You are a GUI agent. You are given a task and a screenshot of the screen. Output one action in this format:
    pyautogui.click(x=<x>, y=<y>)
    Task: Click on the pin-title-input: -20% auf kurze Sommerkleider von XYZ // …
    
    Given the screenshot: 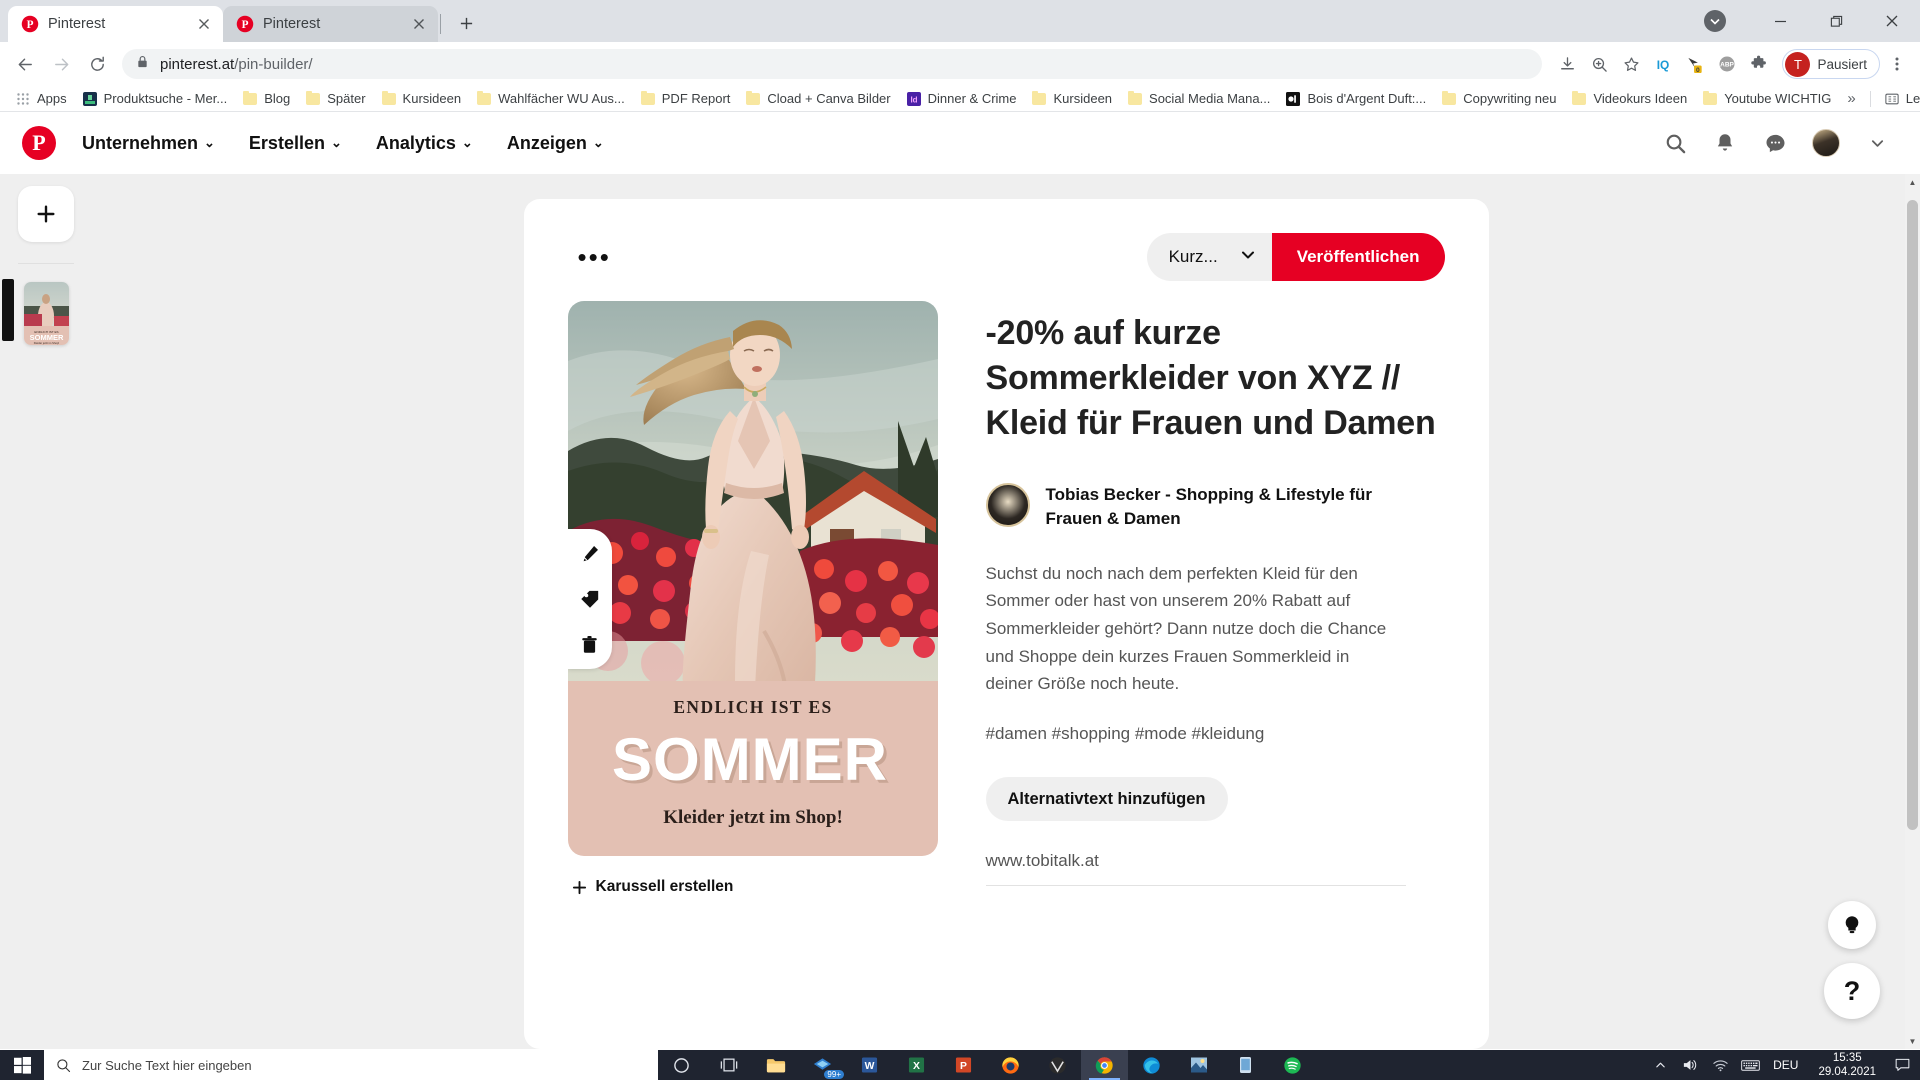 What is the action you would take?
    pyautogui.click(x=1215, y=379)
    